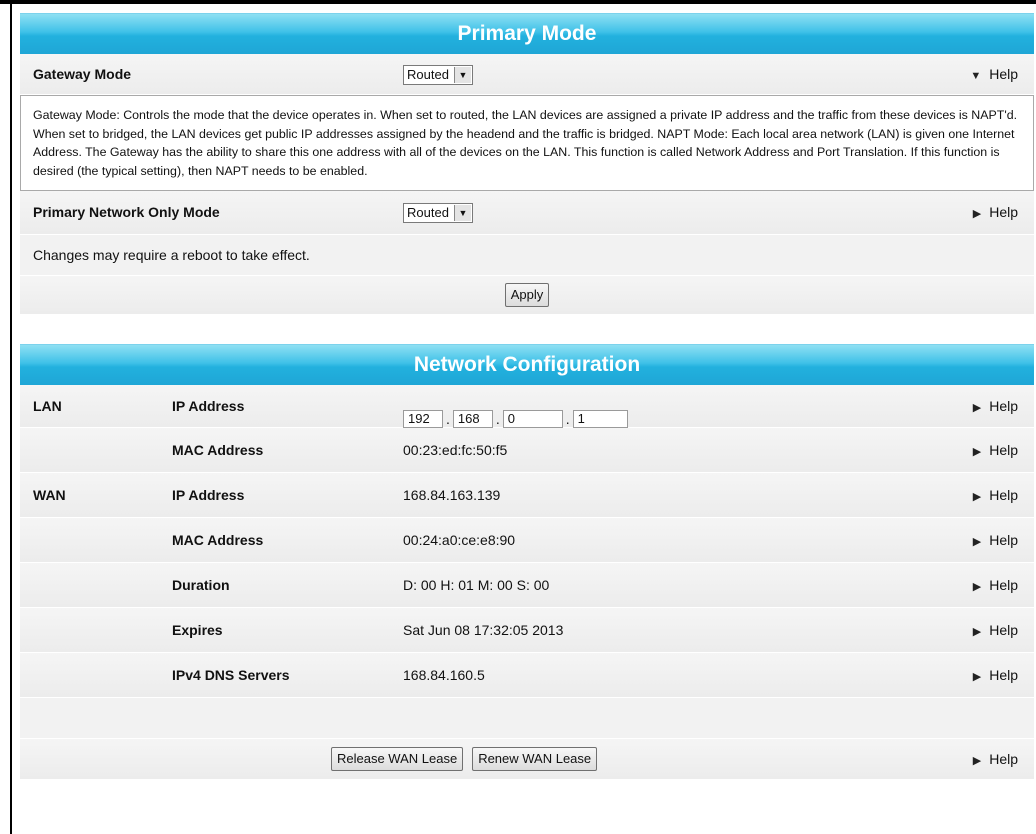  I want to click on wan-lease-row: Release WAN Lease Renew WAN Lease ▶ Help, so click(527, 759).